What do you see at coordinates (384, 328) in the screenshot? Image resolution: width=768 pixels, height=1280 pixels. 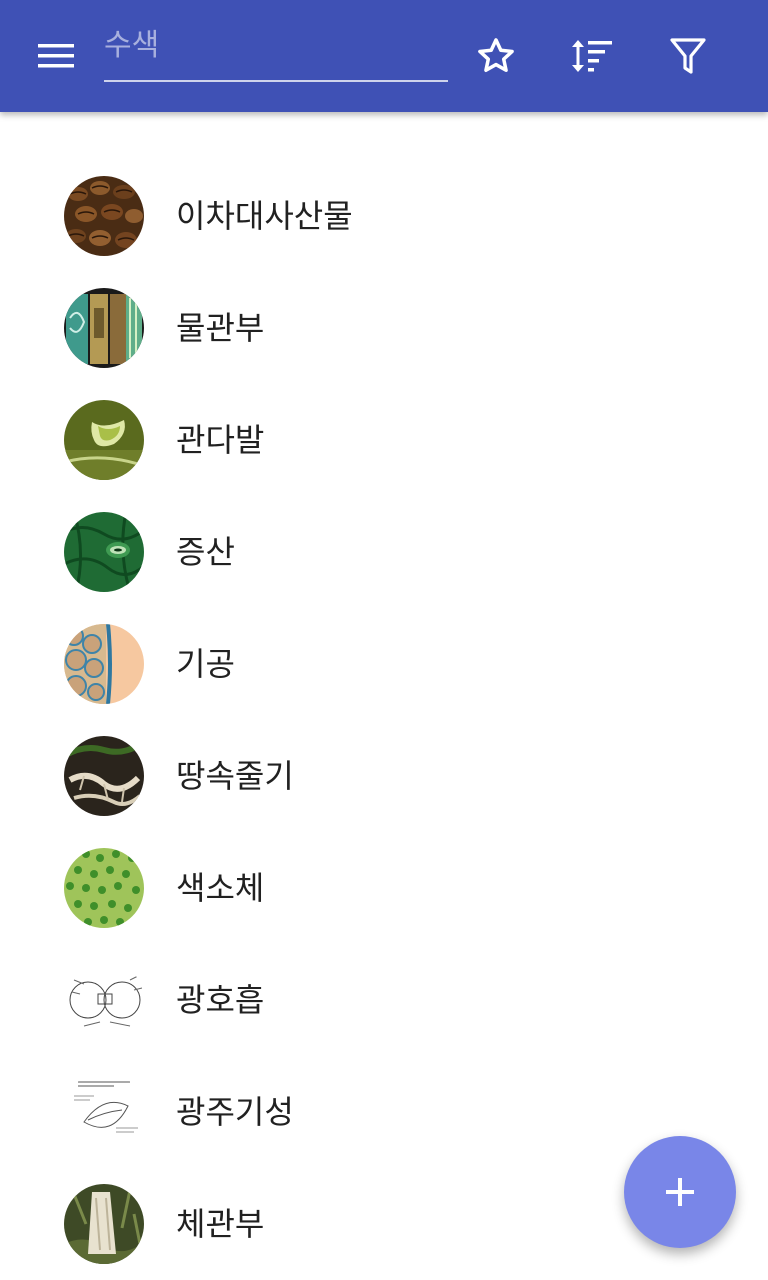 I see `list-item: 물관부` at bounding box center [384, 328].